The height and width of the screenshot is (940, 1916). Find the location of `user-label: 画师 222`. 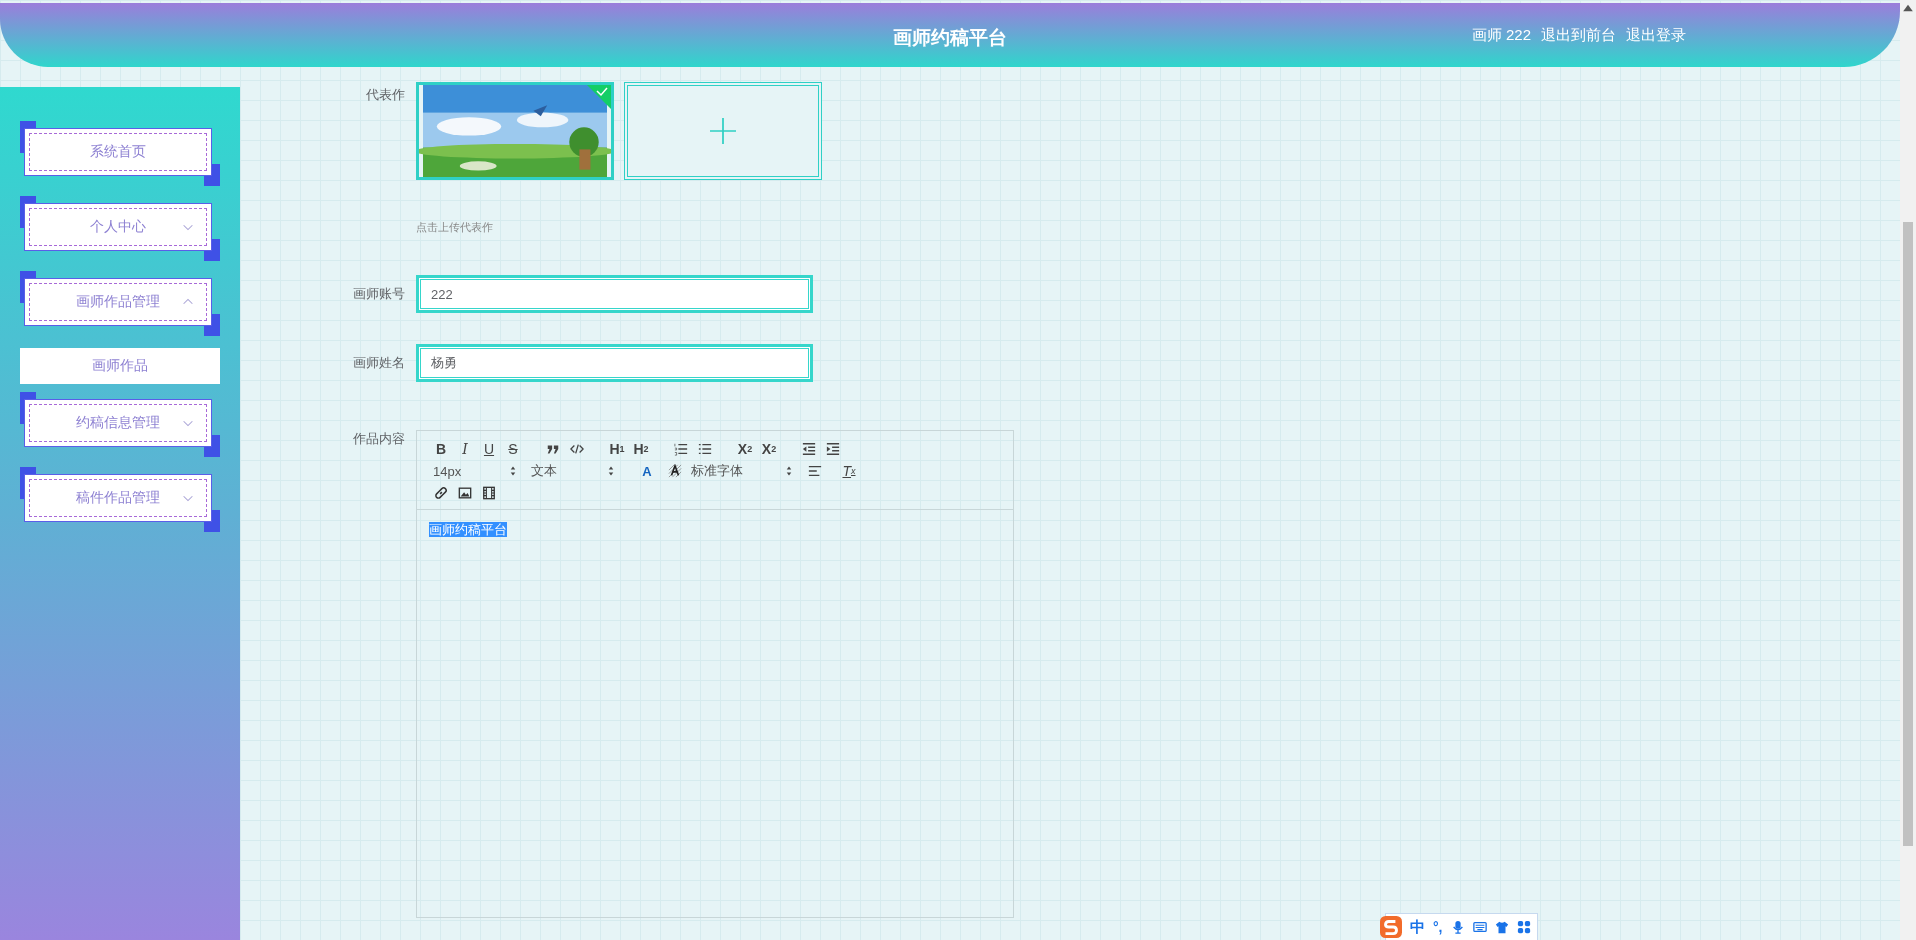

user-label: 画师 222 is located at coordinates (1501, 35).